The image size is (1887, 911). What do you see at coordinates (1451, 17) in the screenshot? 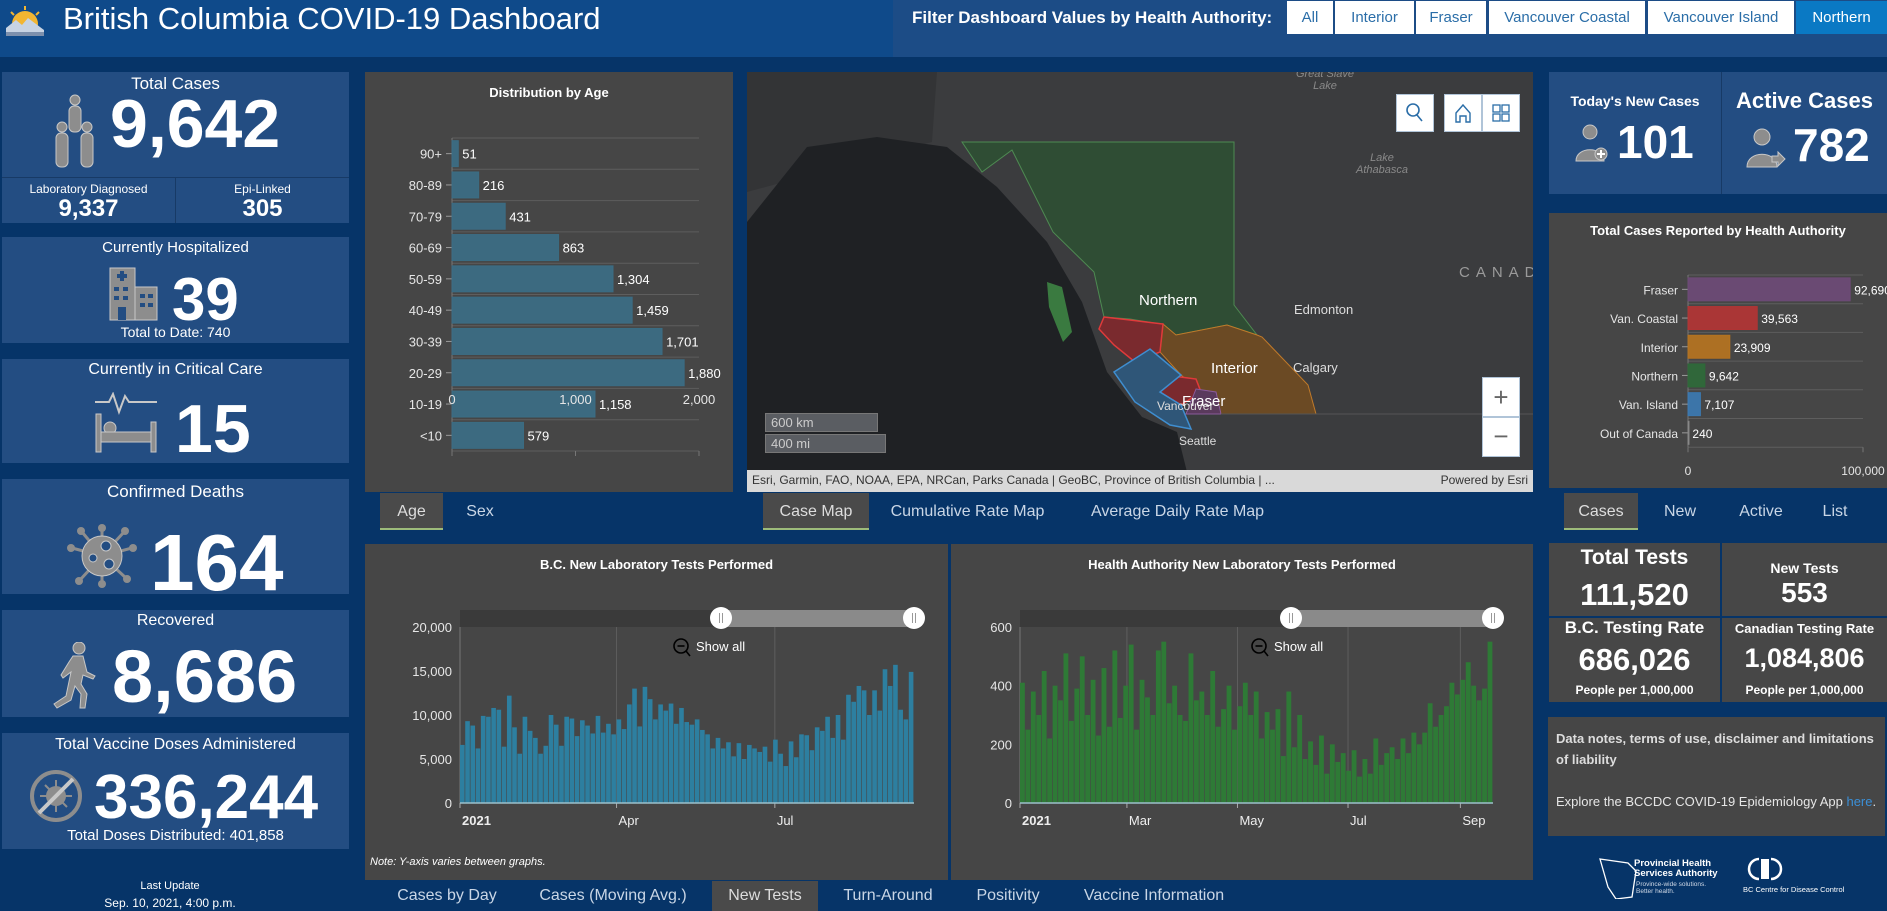
I see `filter-fraser-button: Fraser` at bounding box center [1451, 17].